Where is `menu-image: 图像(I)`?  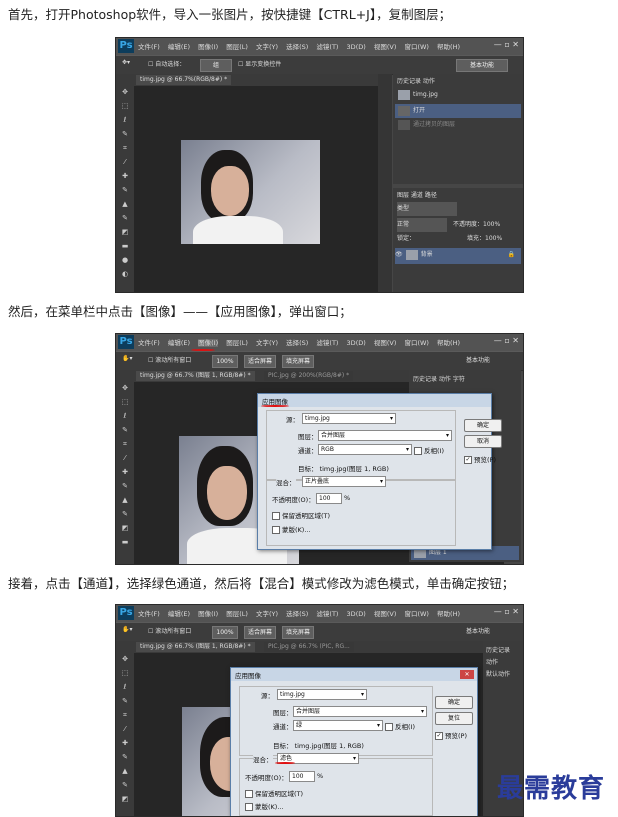
menu-image: 图像(I) is located at coordinates (208, 343).